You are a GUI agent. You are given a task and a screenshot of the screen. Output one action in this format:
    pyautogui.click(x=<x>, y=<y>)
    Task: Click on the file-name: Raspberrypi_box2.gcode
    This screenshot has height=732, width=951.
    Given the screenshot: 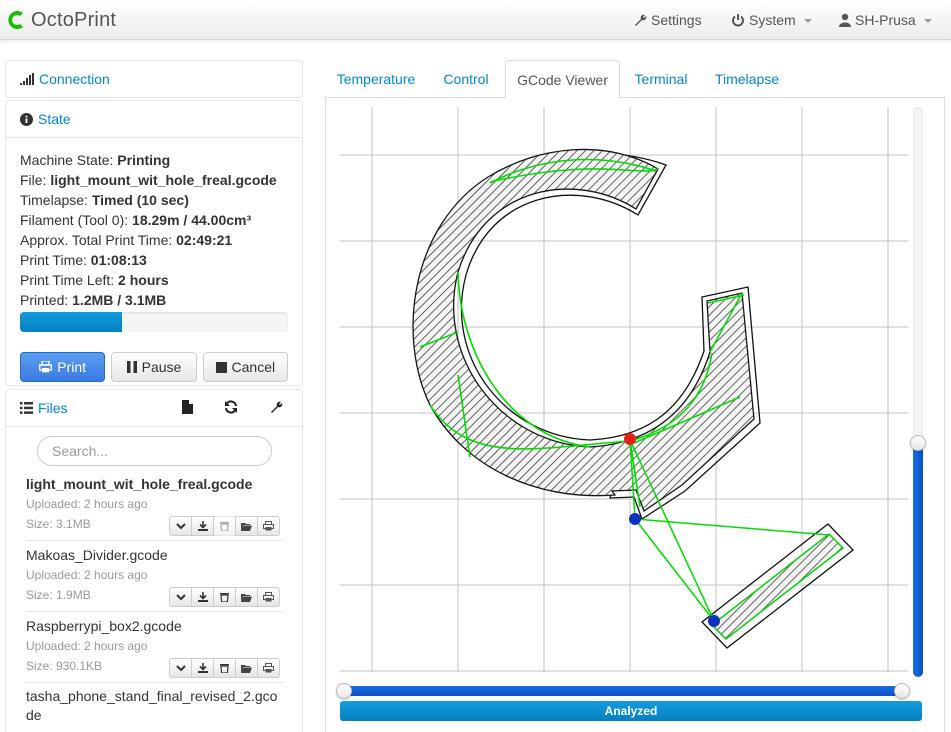 What is the action you would take?
    pyautogui.click(x=155, y=626)
    